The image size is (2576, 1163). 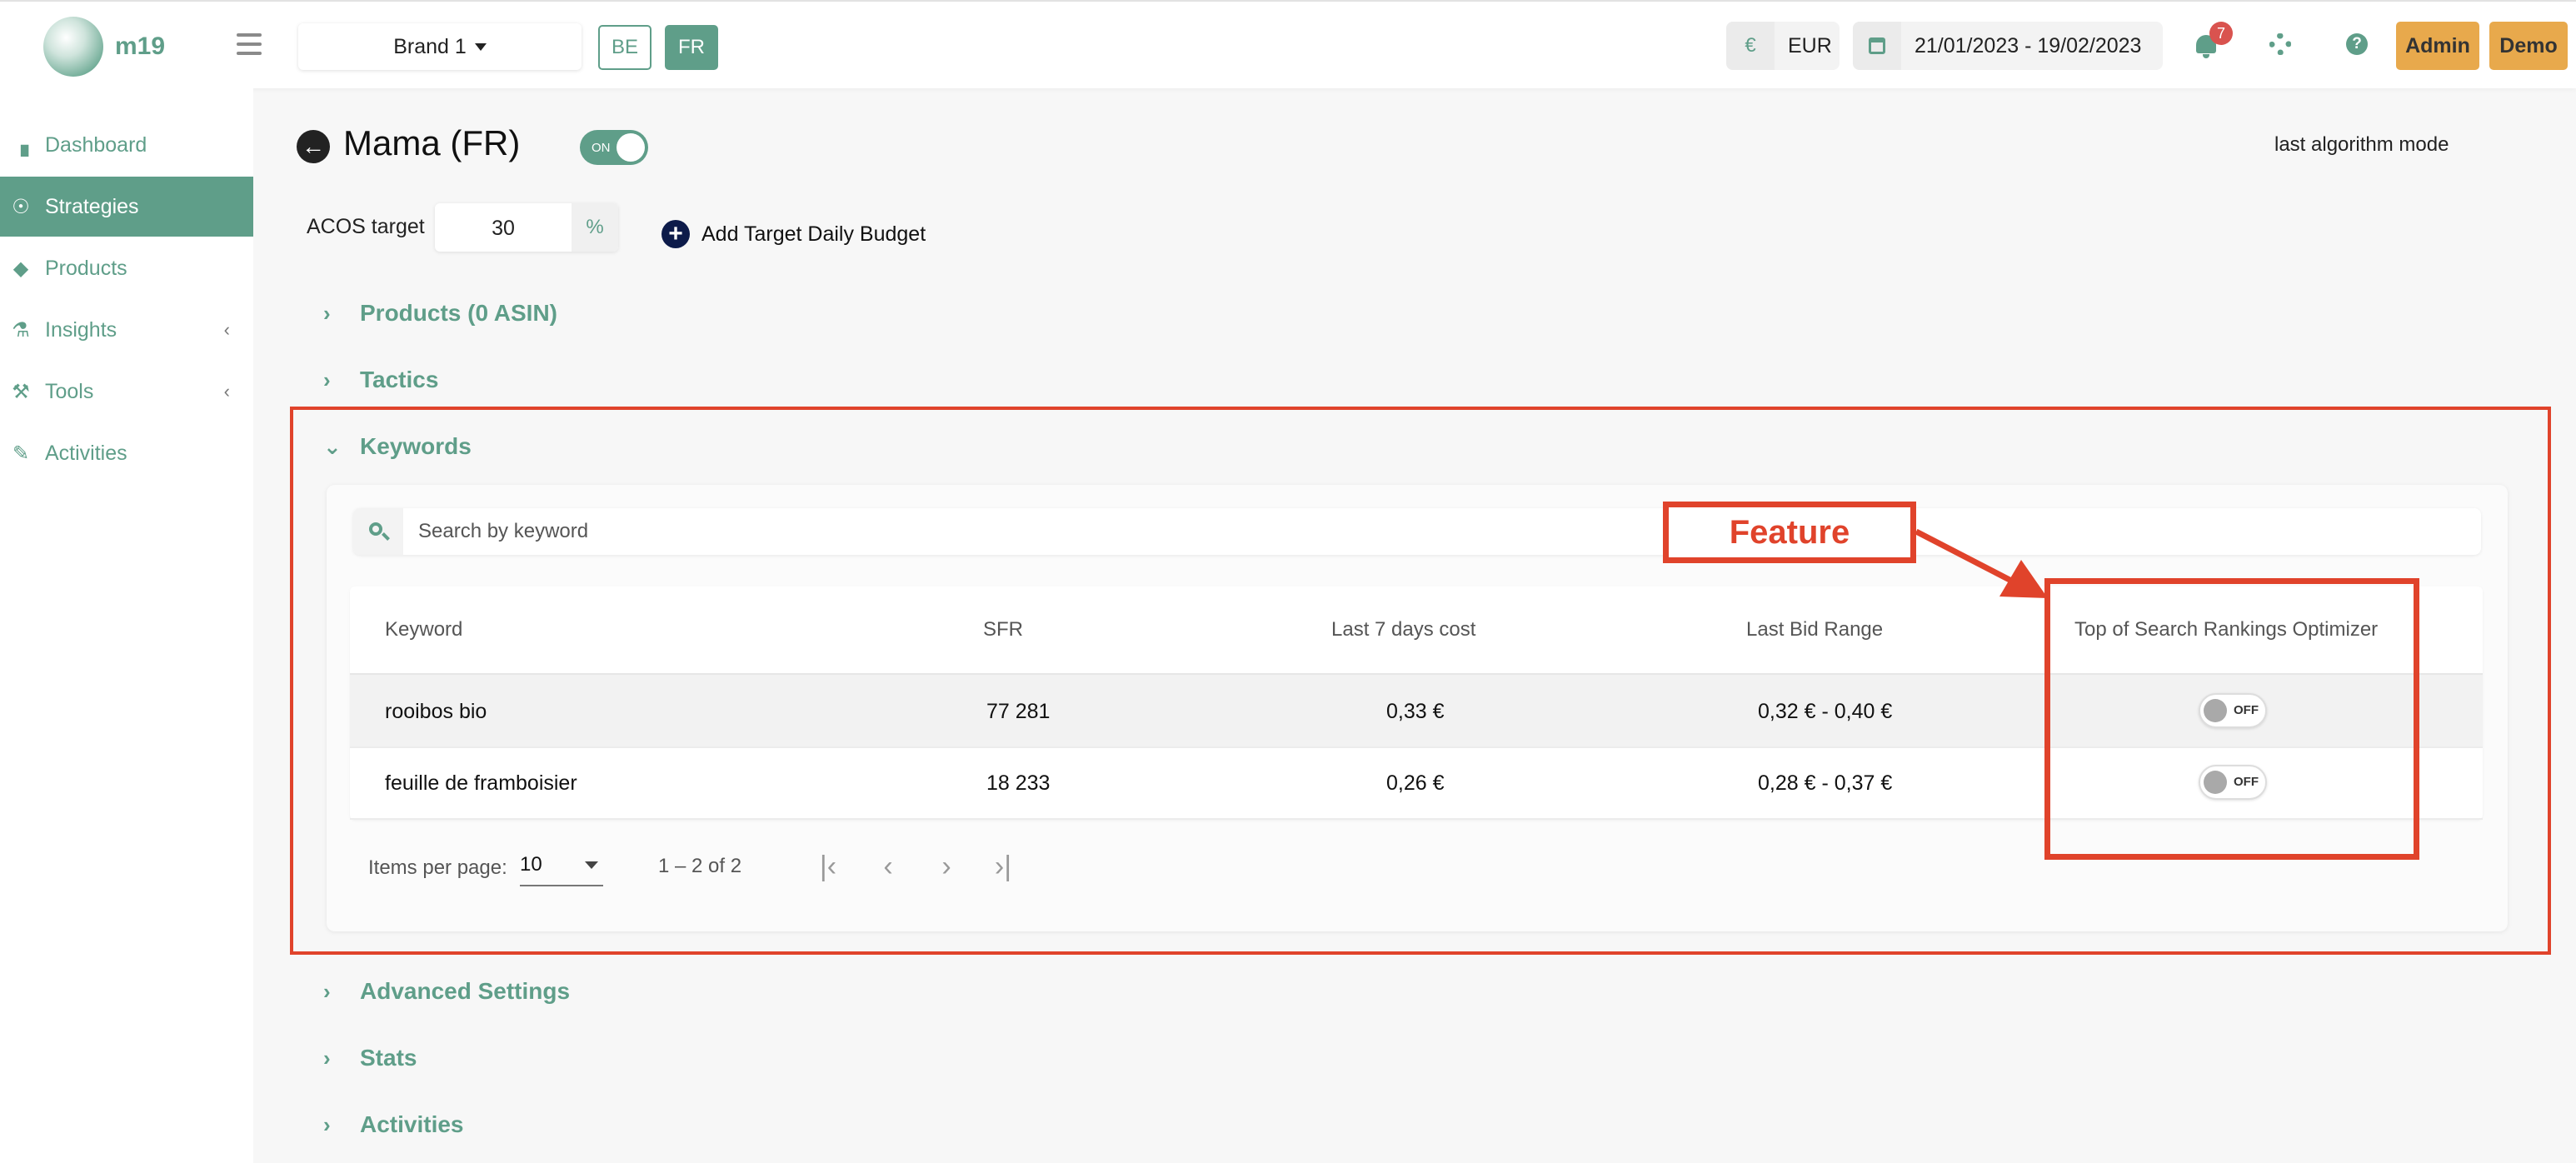 I want to click on pagination-range: 1 – 2 of 2, so click(x=700, y=866).